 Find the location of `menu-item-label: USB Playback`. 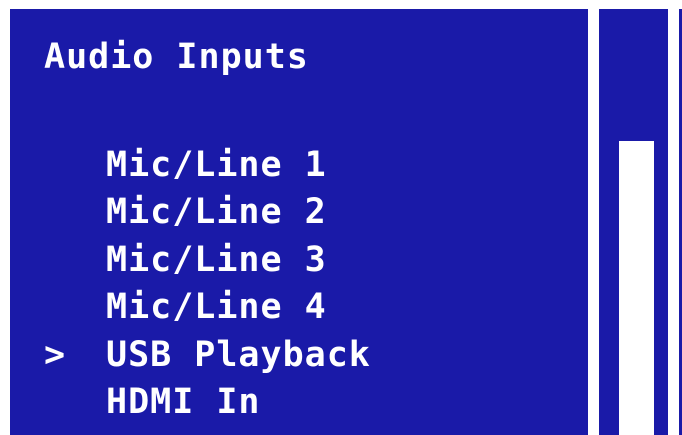

menu-item-label: USB Playback is located at coordinates (238, 354).